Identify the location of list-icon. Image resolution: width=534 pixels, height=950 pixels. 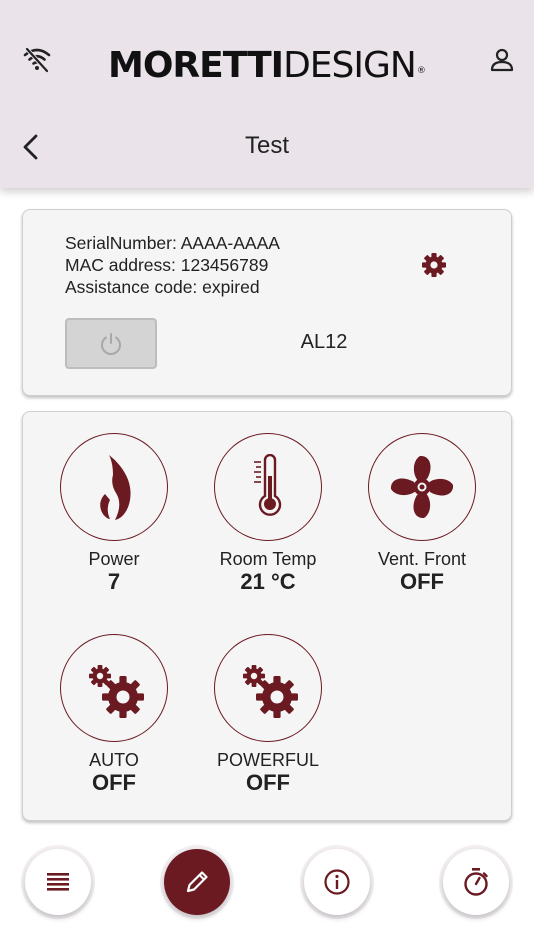
(58, 882).